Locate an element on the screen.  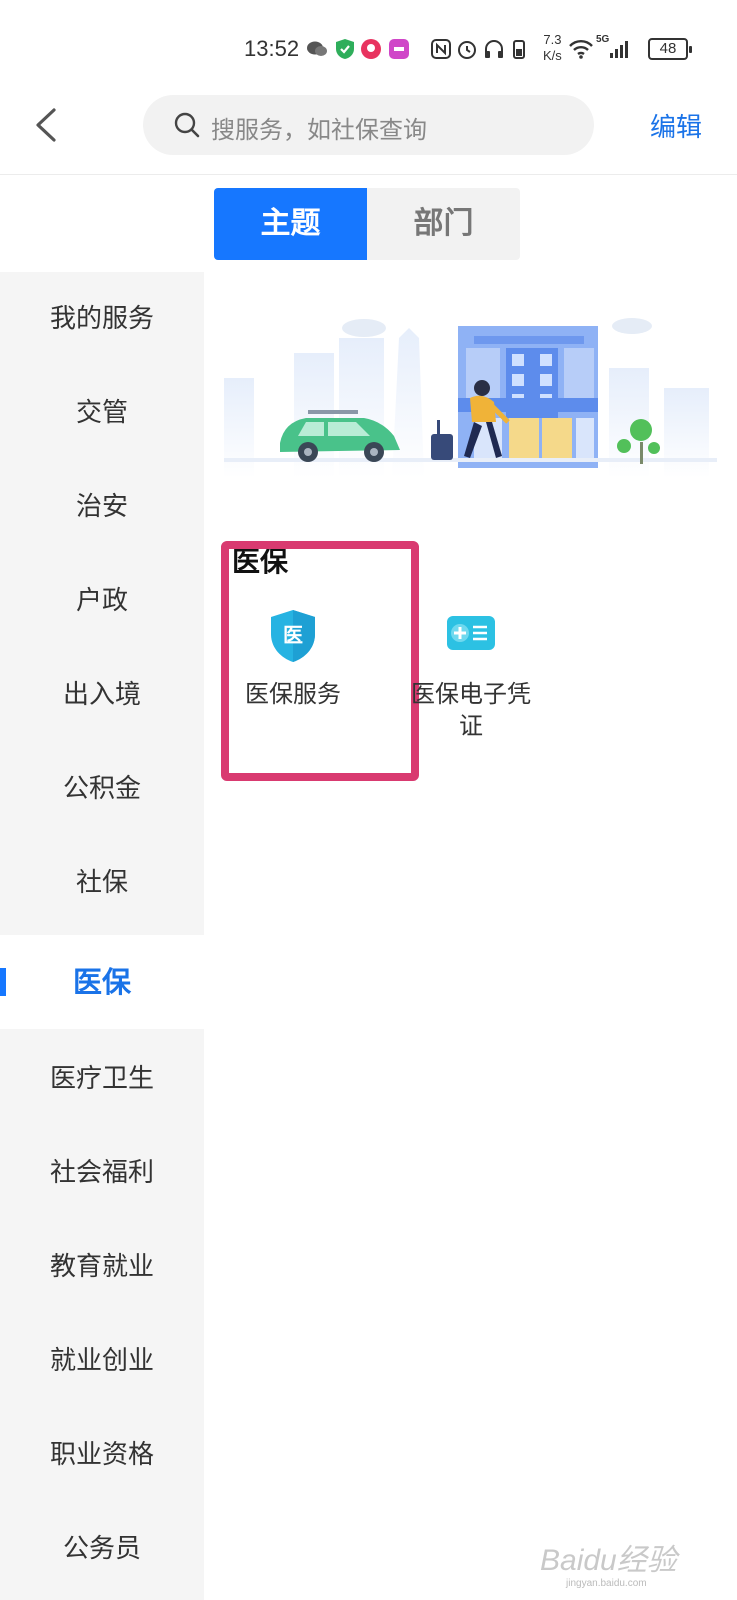
service-medical-e-certificate: 医保电子凭证 is located at coordinates (471, 675).